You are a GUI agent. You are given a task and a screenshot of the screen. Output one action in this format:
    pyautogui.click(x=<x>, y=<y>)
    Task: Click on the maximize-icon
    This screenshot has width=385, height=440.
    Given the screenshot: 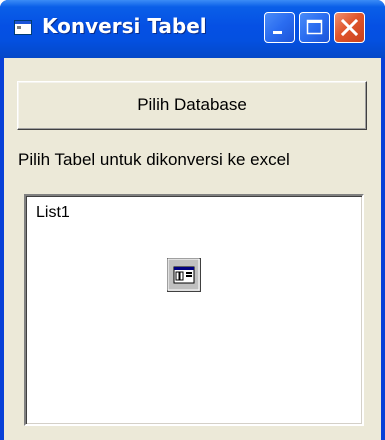 What is the action you would take?
    pyautogui.click(x=314, y=27)
    